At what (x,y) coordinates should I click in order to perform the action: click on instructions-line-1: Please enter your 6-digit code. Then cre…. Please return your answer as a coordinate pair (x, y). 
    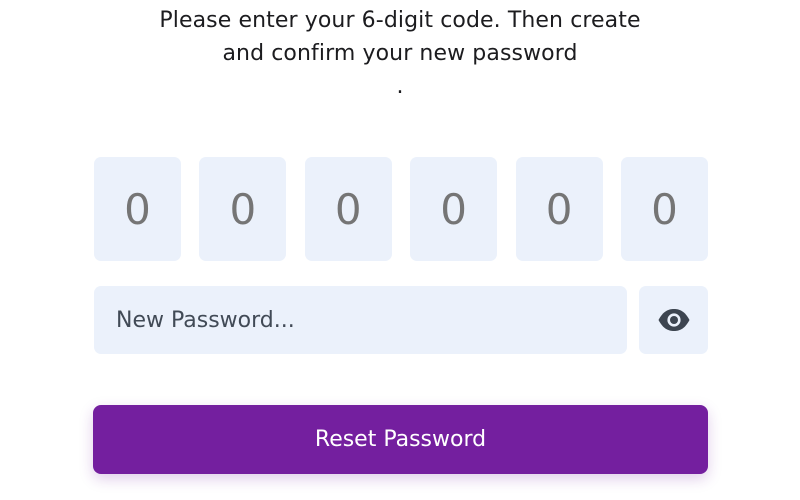
    Looking at the image, I should click on (400, 20).